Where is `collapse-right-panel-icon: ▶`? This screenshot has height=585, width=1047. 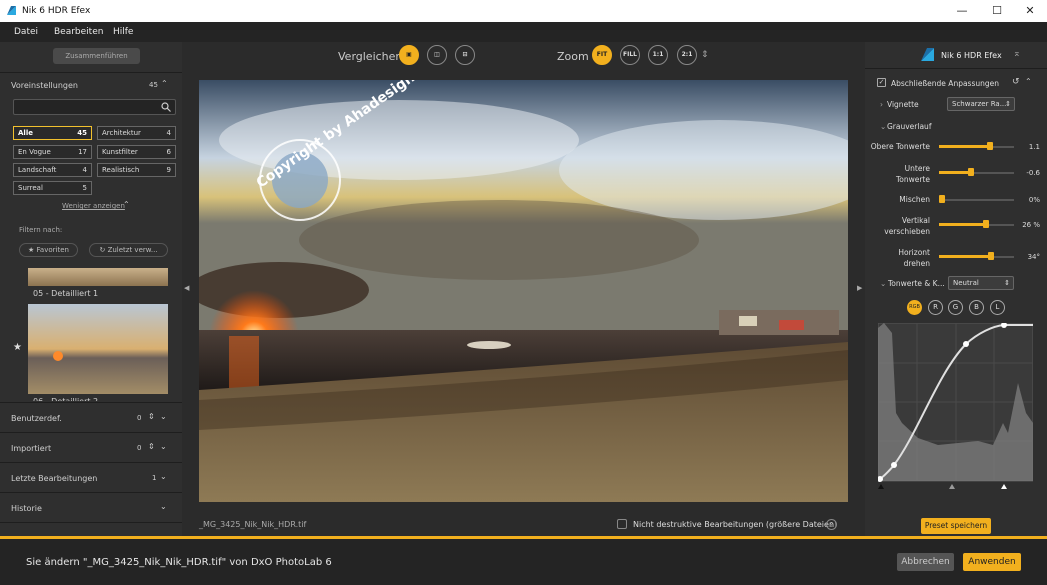 collapse-right-panel-icon: ▶ is located at coordinates (859, 288).